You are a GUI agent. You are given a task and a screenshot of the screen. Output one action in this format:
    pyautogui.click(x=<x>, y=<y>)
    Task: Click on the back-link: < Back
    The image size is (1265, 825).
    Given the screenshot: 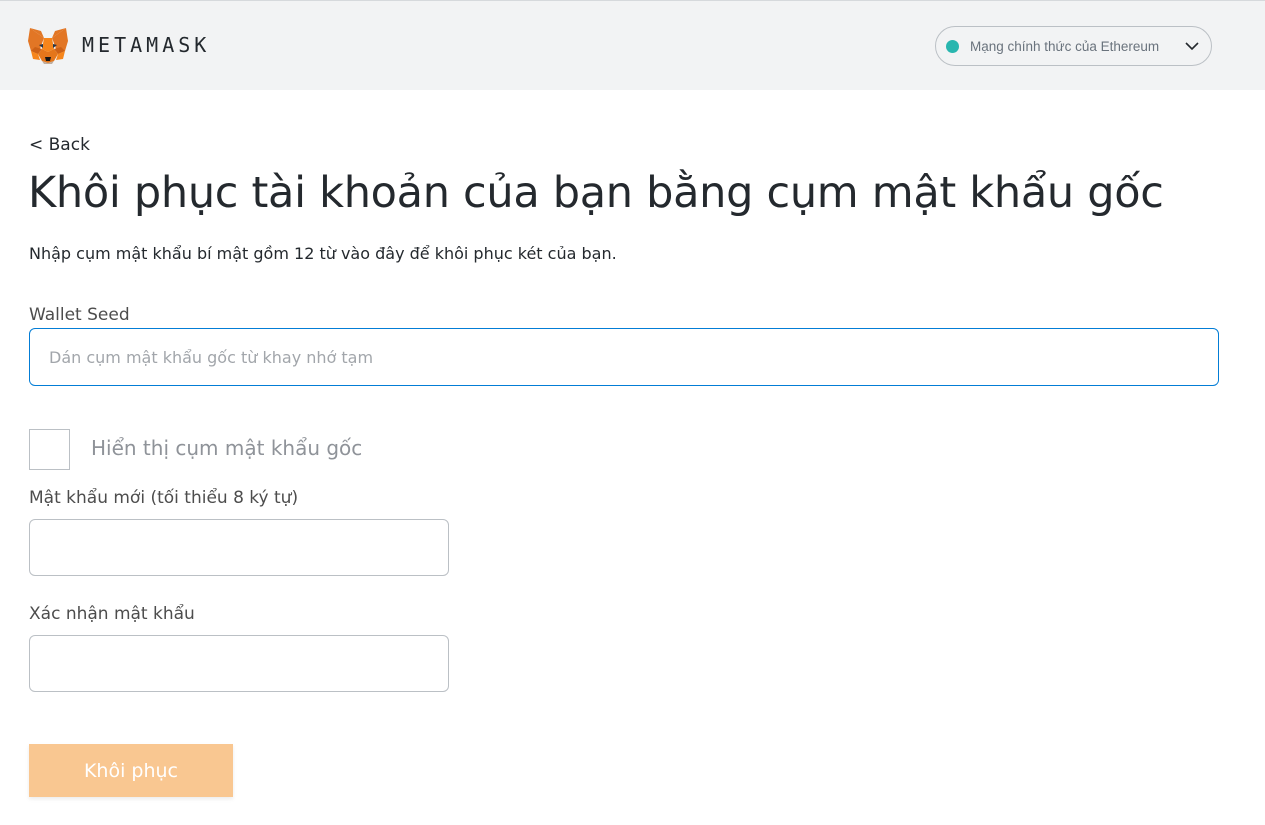 What is the action you would take?
    pyautogui.click(x=59, y=145)
    